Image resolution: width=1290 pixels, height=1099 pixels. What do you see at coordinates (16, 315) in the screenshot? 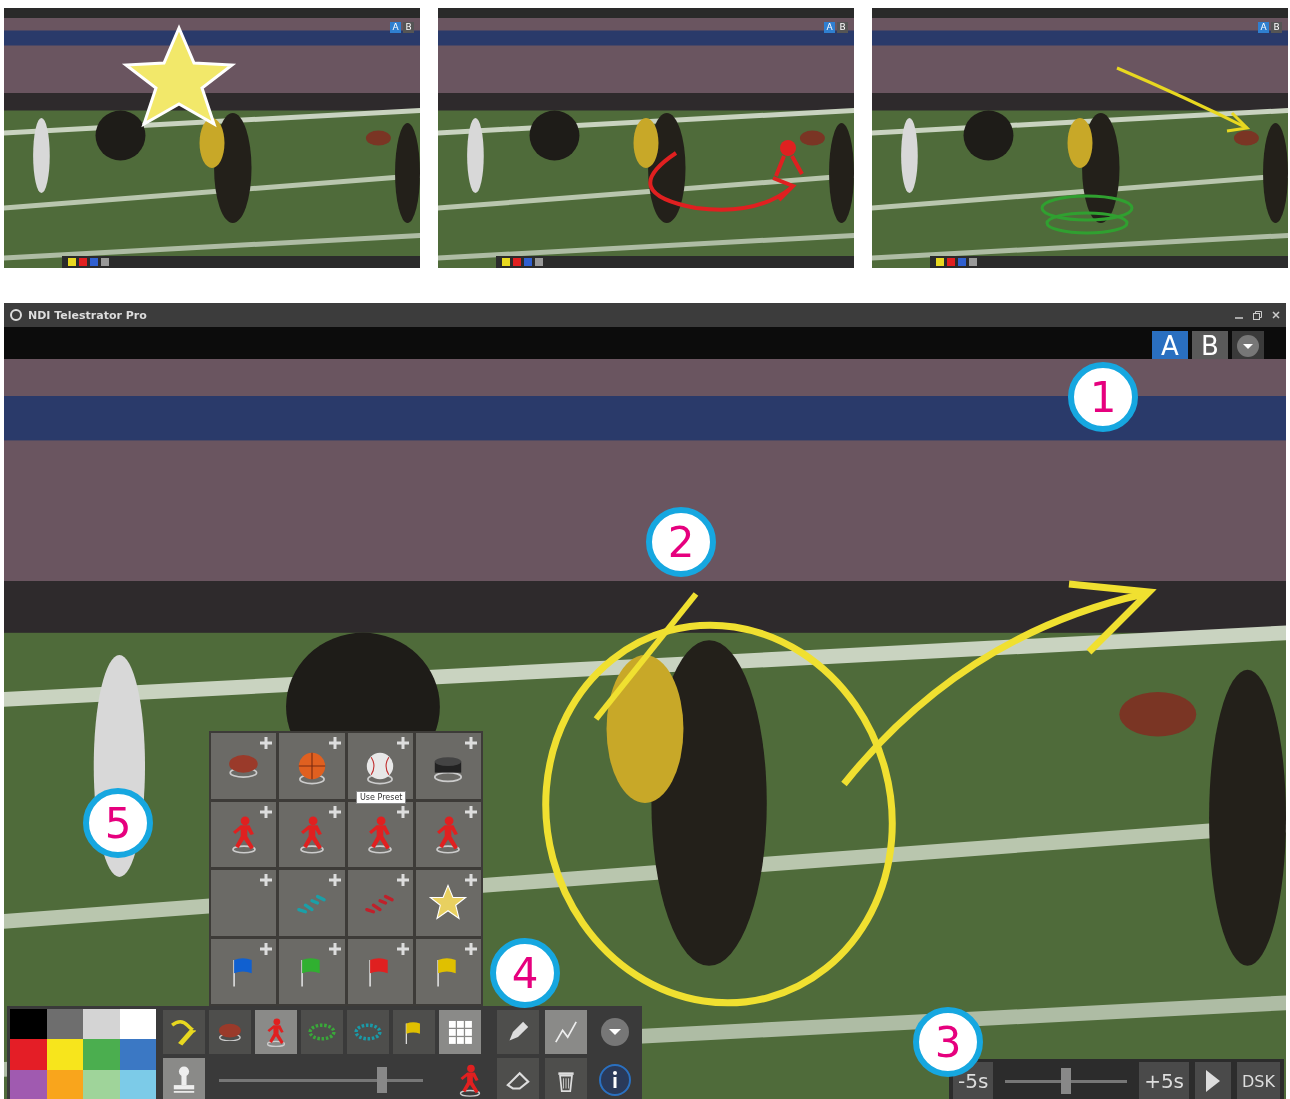
I see `app-logo-icon` at bounding box center [16, 315].